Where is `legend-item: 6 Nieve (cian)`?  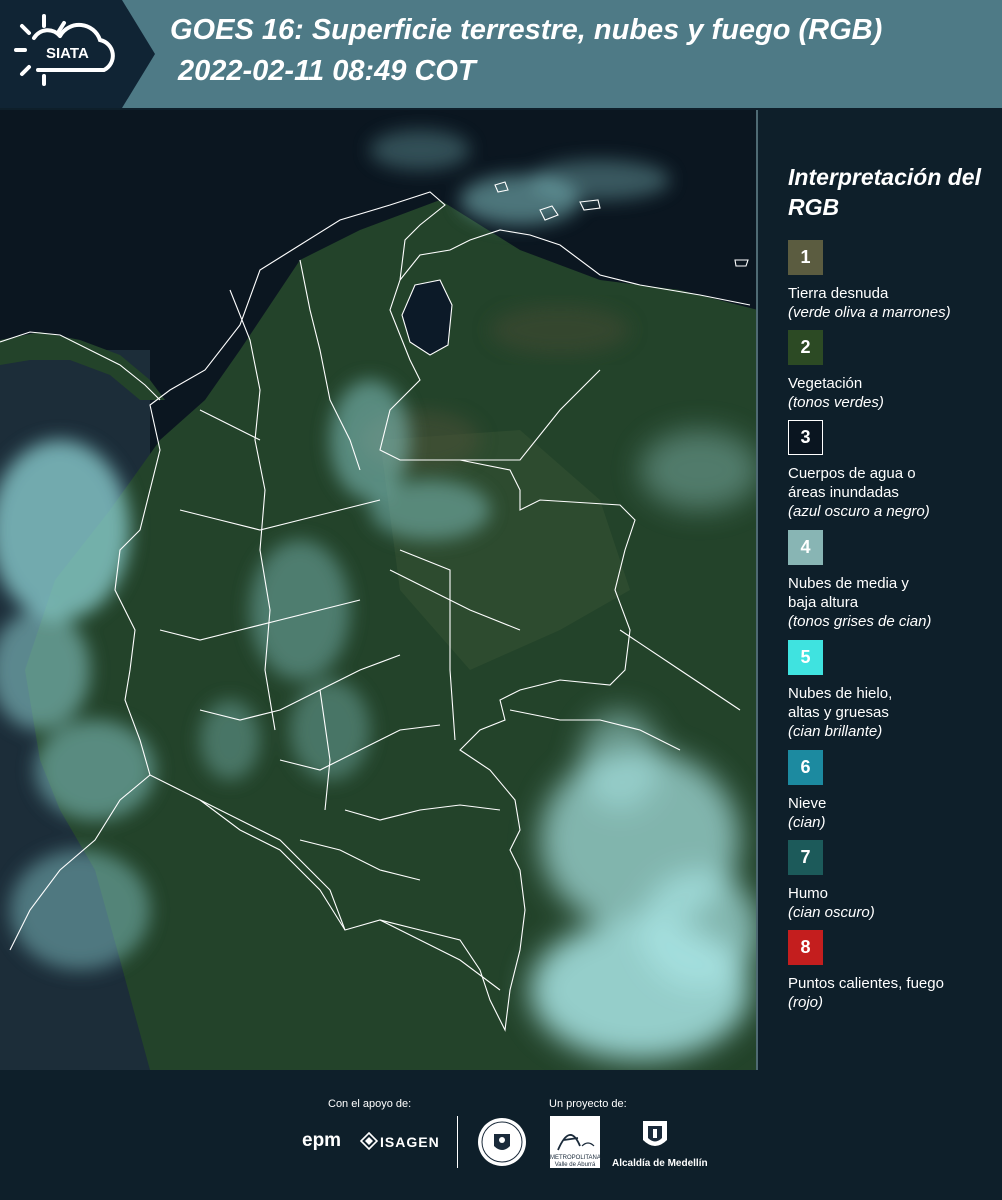
legend-item: 6 Nieve (cian) is located at coordinates (893, 791).